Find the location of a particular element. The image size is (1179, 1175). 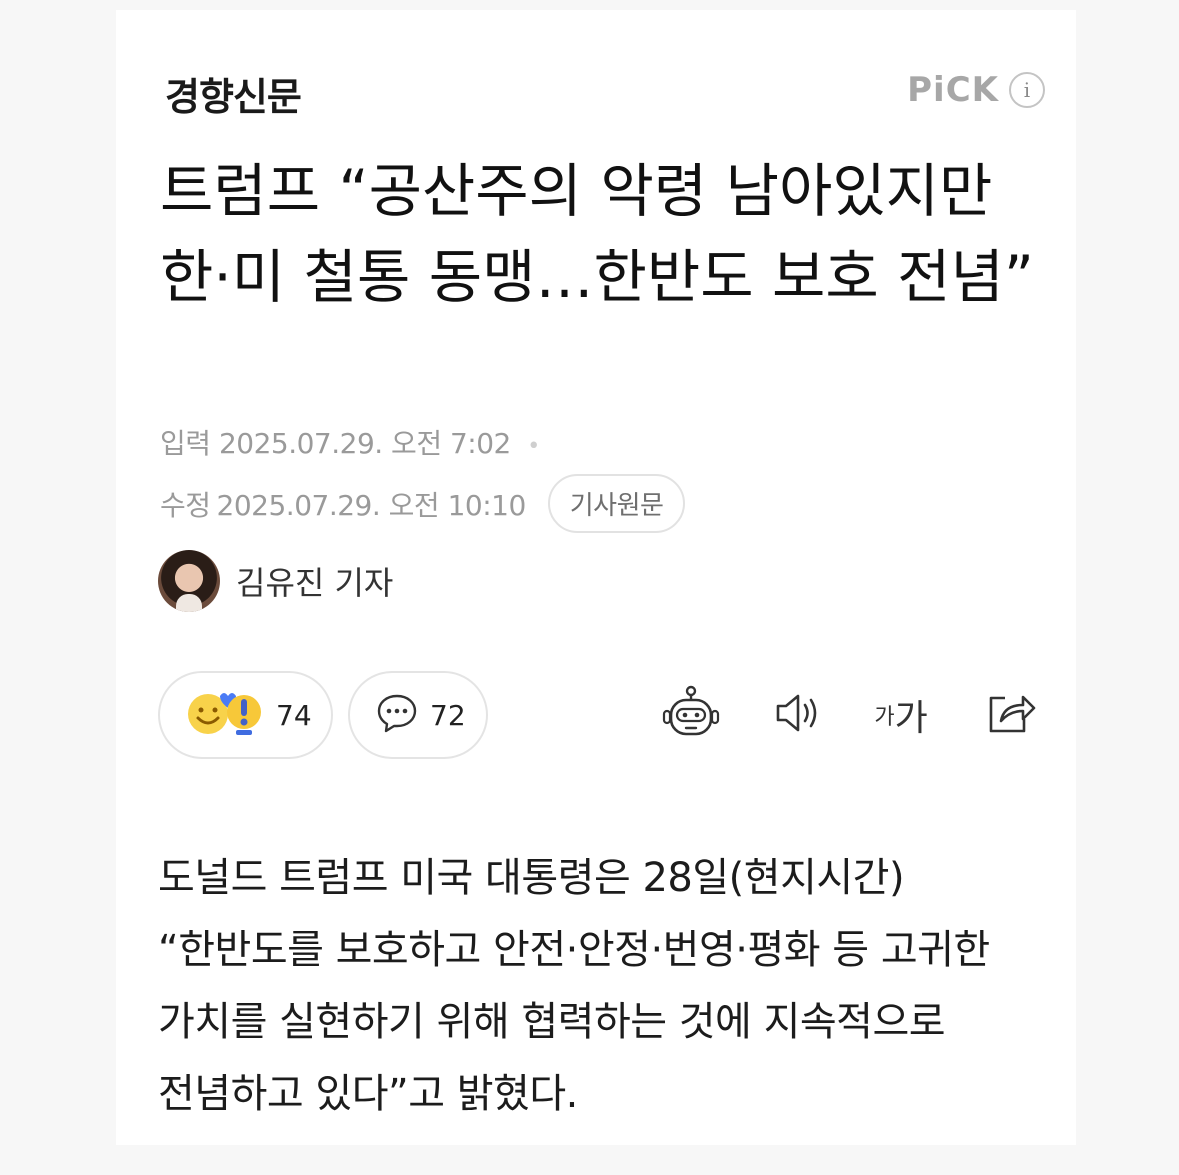

edit-label: 수정 is located at coordinates (185, 505).